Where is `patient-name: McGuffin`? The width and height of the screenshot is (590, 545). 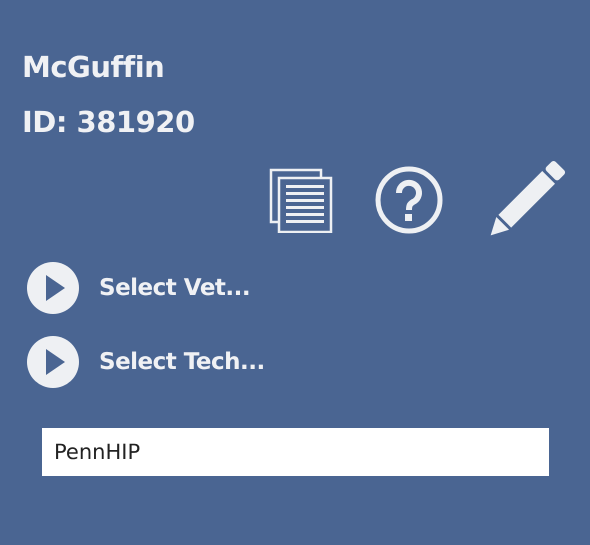 patient-name: McGuffin is located at coordinates (93, 67).